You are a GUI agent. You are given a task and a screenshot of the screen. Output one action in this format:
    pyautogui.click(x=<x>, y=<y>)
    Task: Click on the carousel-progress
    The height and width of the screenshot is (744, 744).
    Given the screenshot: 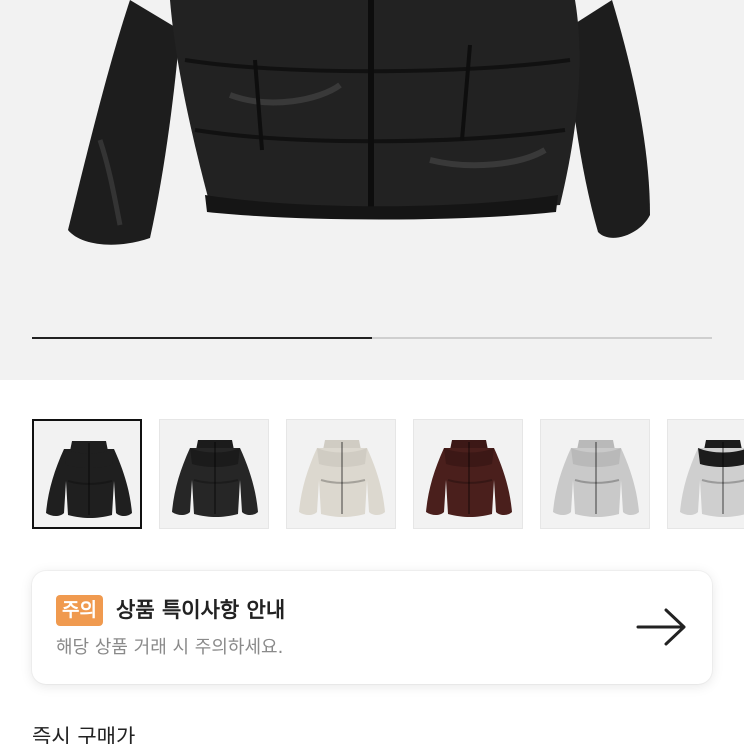 What is the action you would take?
    pyautogui.click(x=372, y=338)
    